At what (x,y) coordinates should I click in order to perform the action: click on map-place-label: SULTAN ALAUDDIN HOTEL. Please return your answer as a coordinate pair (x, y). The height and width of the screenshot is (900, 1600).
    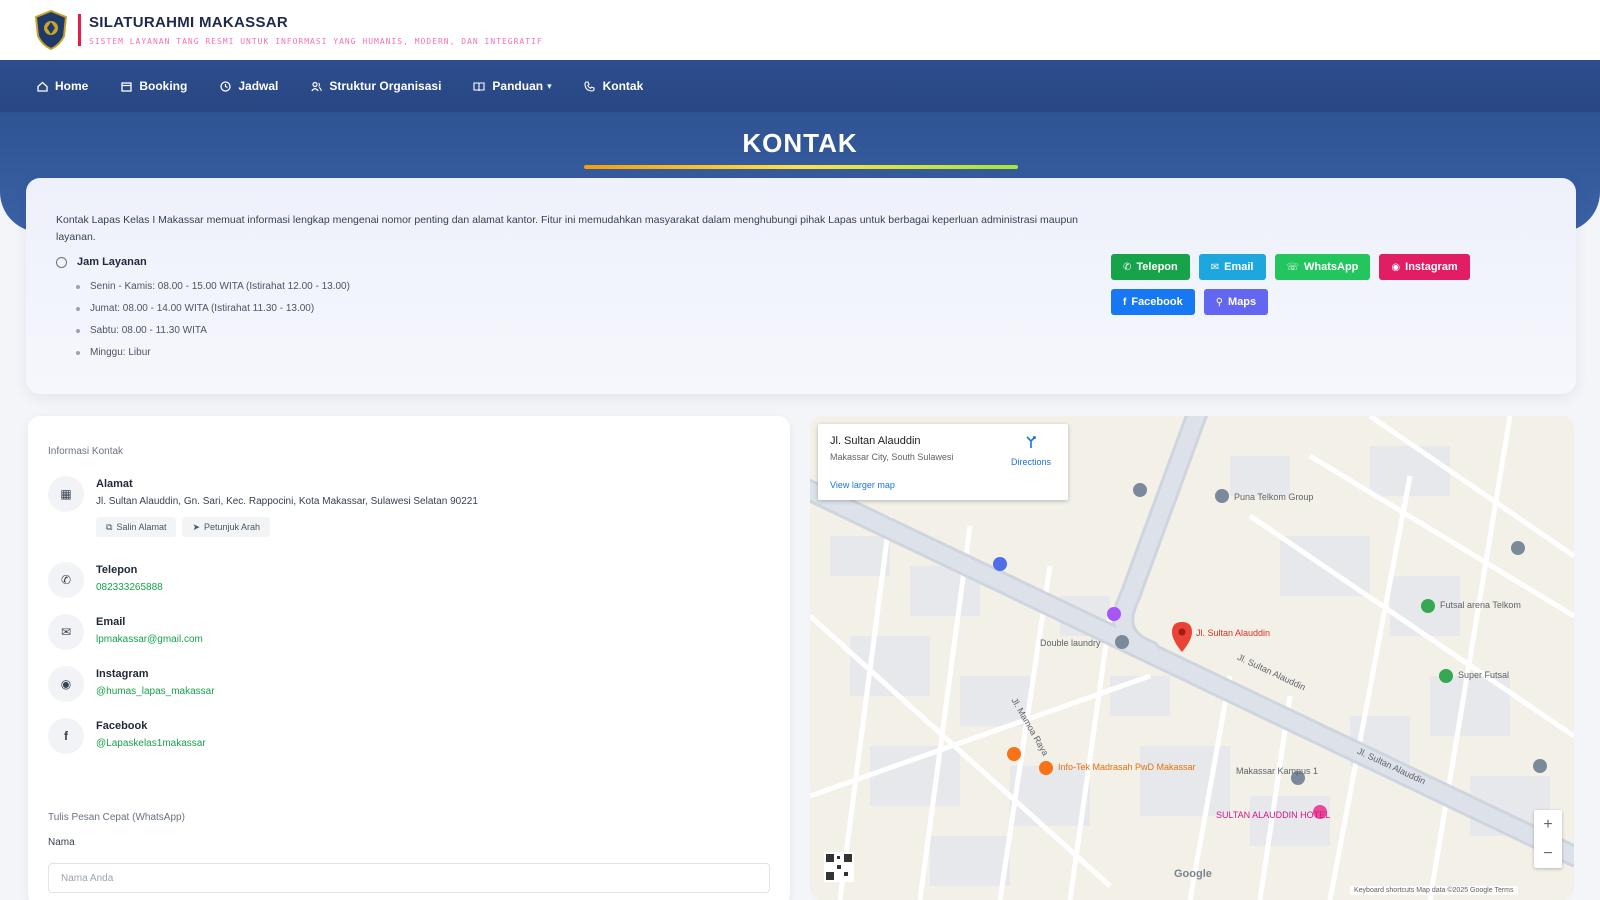
    Looking at the image, I should click on (1273, 815).